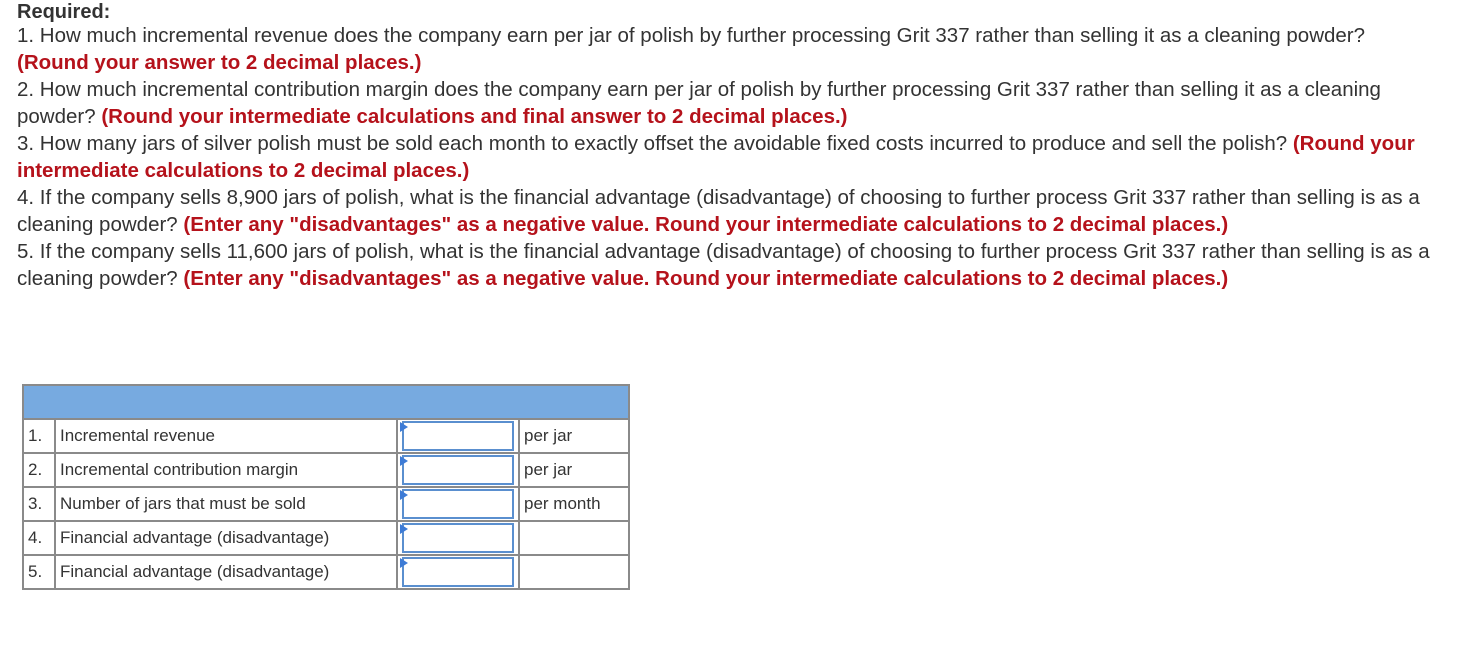 Image resolution: width=1458 pixels, height=648 pixels. What do you see at coordinates (226, 504) in the screenshot?
I see `row-label: Number of jars that must be sold` at bounding box center [226, 504].